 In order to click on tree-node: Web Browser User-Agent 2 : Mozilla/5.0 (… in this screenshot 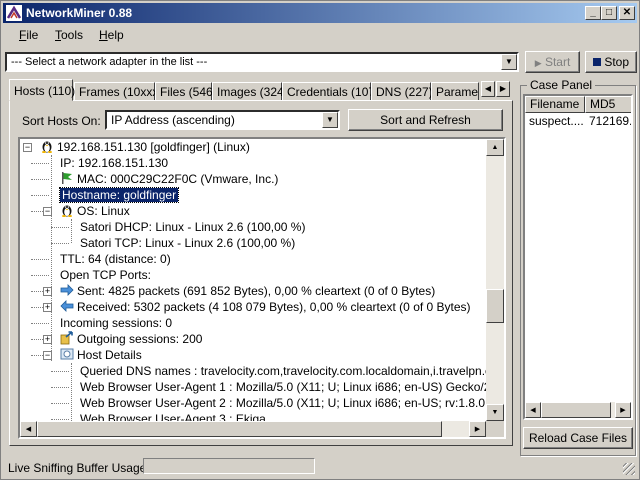, I will do `click(283, 403)`.